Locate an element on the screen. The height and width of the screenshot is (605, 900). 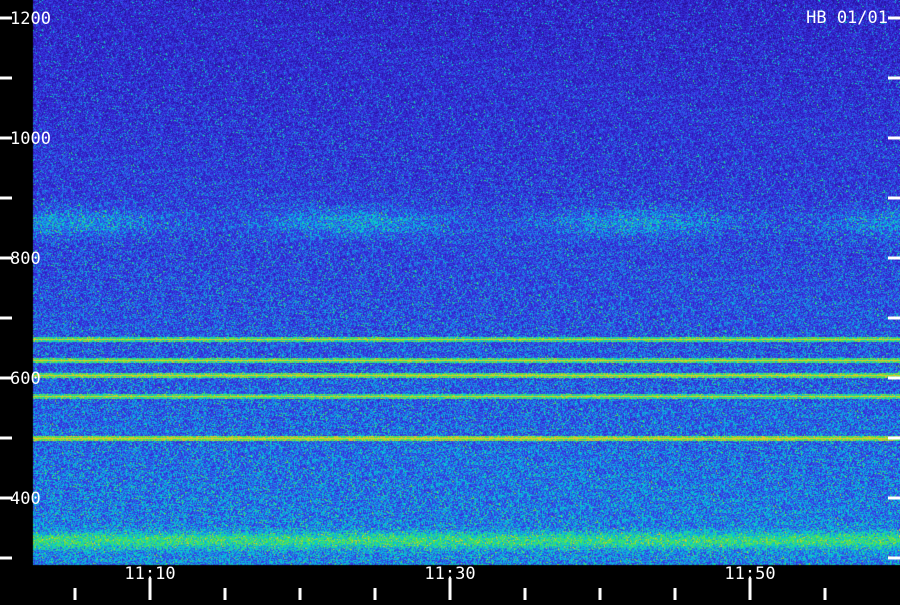
x-axis-tick-label: 11:30 is located at coordinates (449, 574).